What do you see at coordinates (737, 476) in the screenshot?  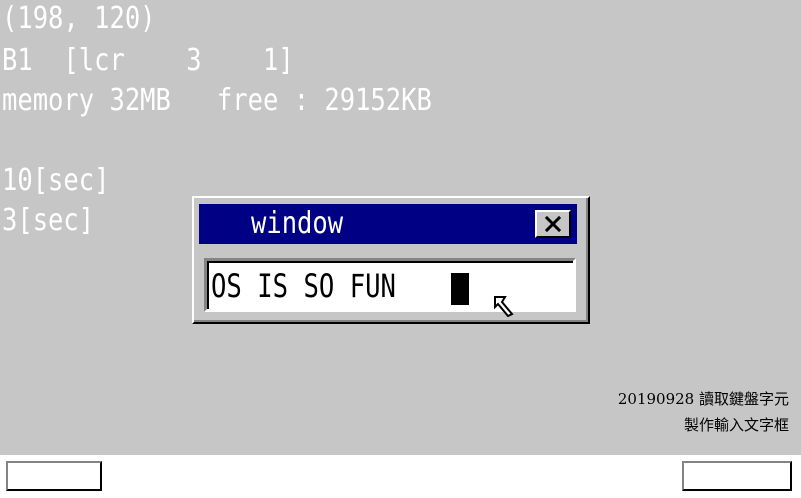 I see `system-tray` at bounding box center [737, 476].